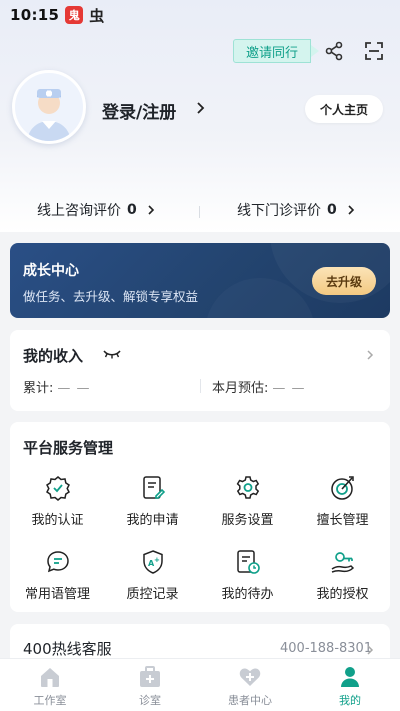  What do you see at coordinates (247, 505) in the screenshot?
I see `service-settings: 服务设置` at bounding box center [247, 505].